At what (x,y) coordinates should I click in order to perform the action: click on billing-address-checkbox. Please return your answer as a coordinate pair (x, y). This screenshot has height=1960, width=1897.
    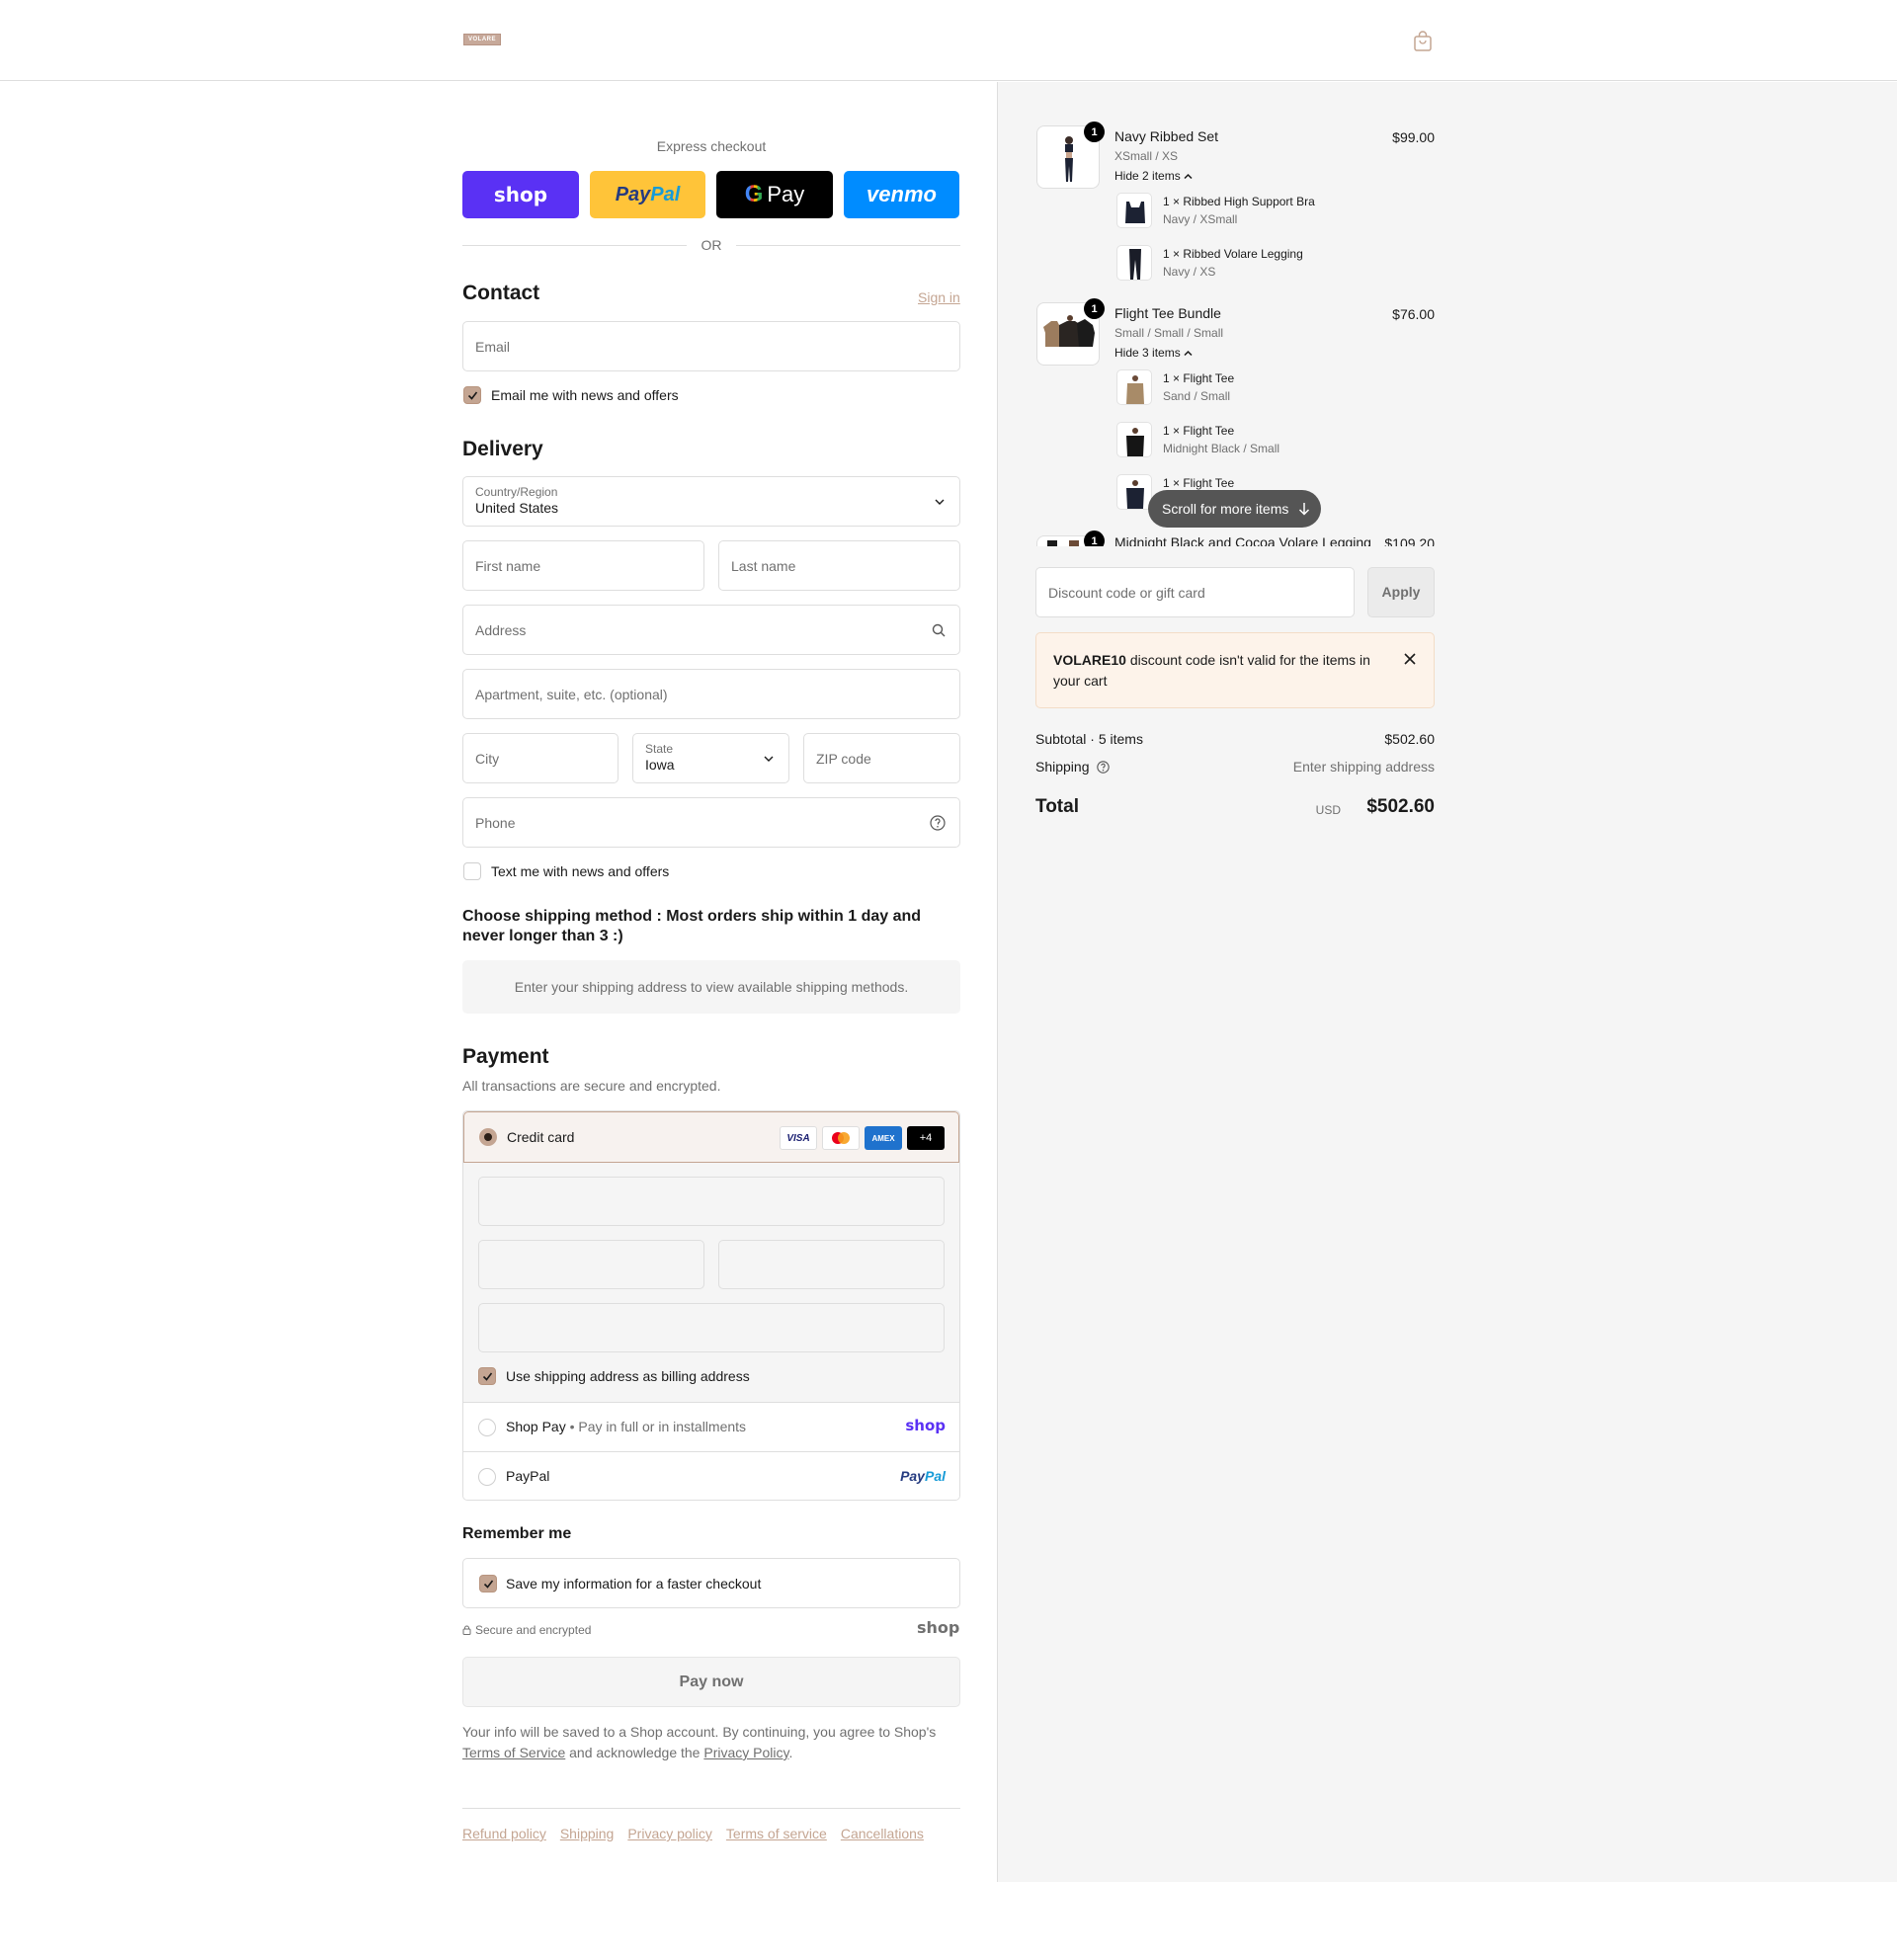
    Looking at the image, I should click on (487, 1376).